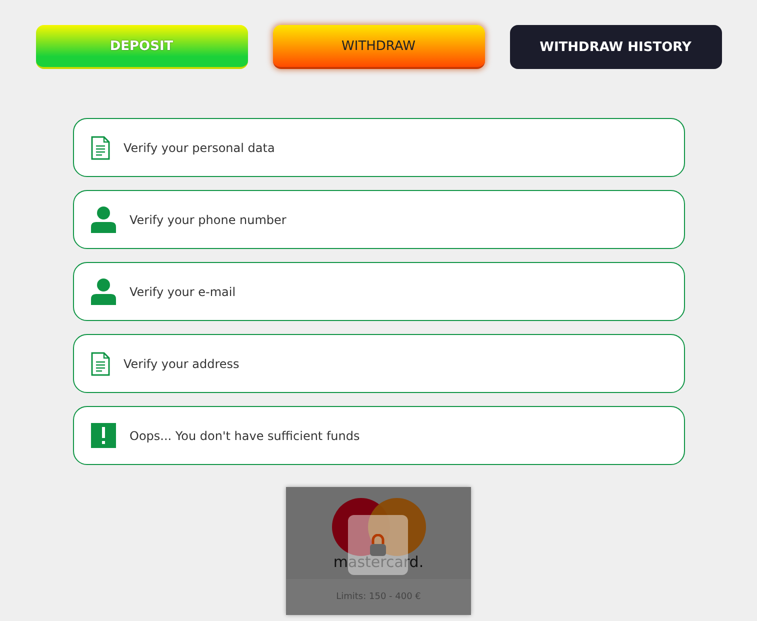 The height and width of the screenshot is (621, 757). Describe the element at coordinates (378, 545) in the screenshot. I see `lock-icon` at that location.